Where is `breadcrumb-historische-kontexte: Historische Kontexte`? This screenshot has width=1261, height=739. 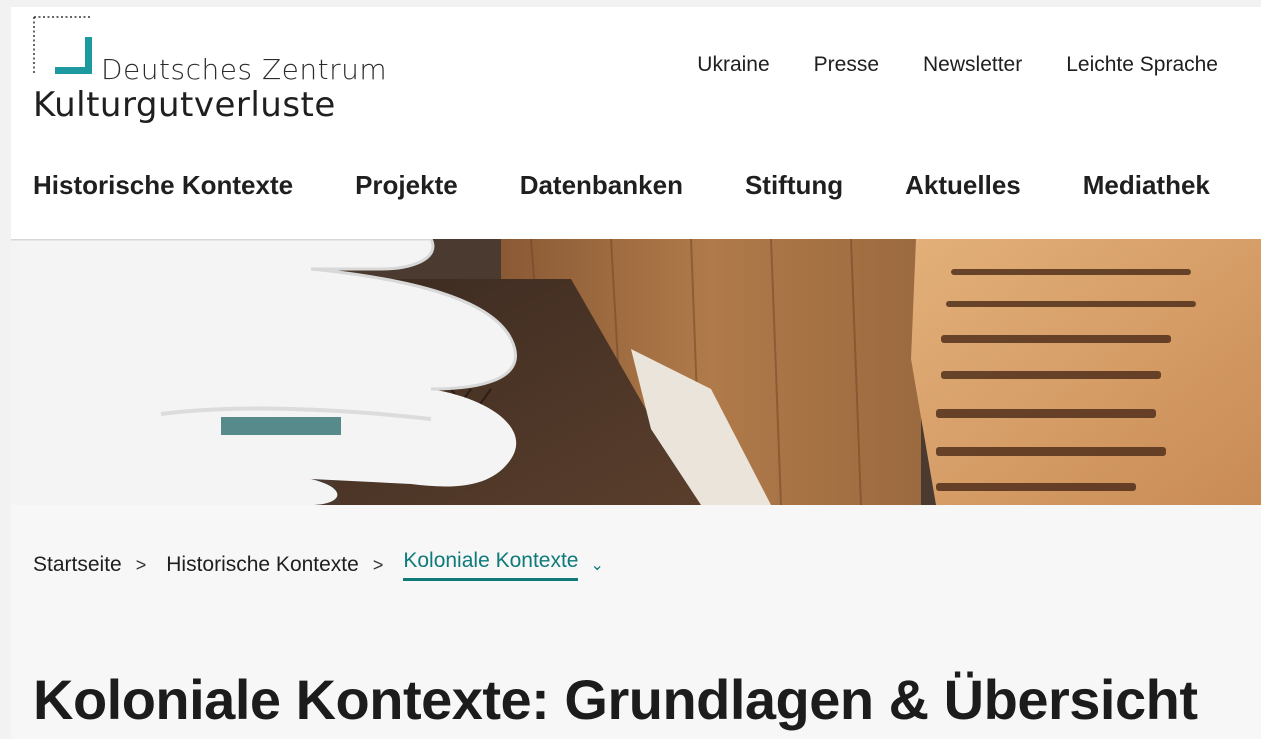
breadcrumb-historische-kontexte: Historische Kontexte is located at coordinates (262, 565).